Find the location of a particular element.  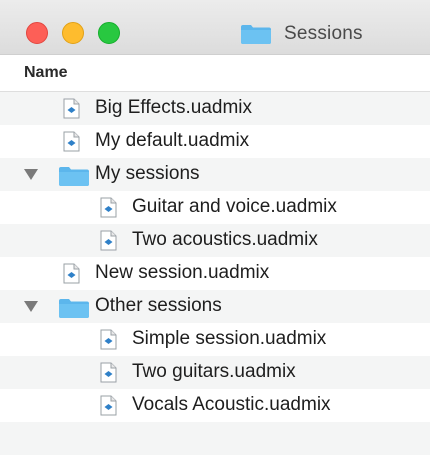

window-title: Sessions is located at coordinates (323, 33).